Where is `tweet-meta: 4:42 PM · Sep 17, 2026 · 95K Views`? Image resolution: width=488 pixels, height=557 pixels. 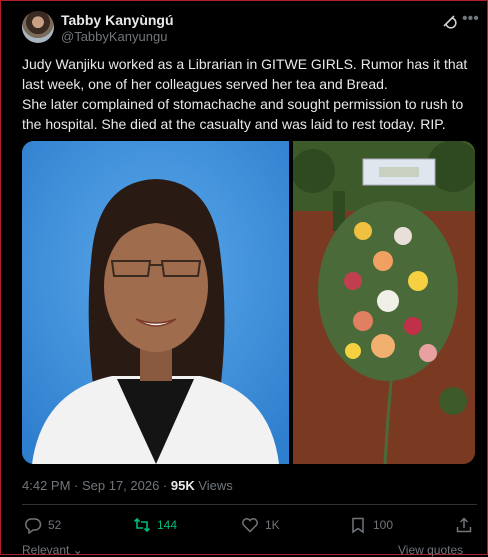 tweet-meta: 4:42 PM · Sep 17, 2026 · 95K Views is located at coordinates (127, 485).